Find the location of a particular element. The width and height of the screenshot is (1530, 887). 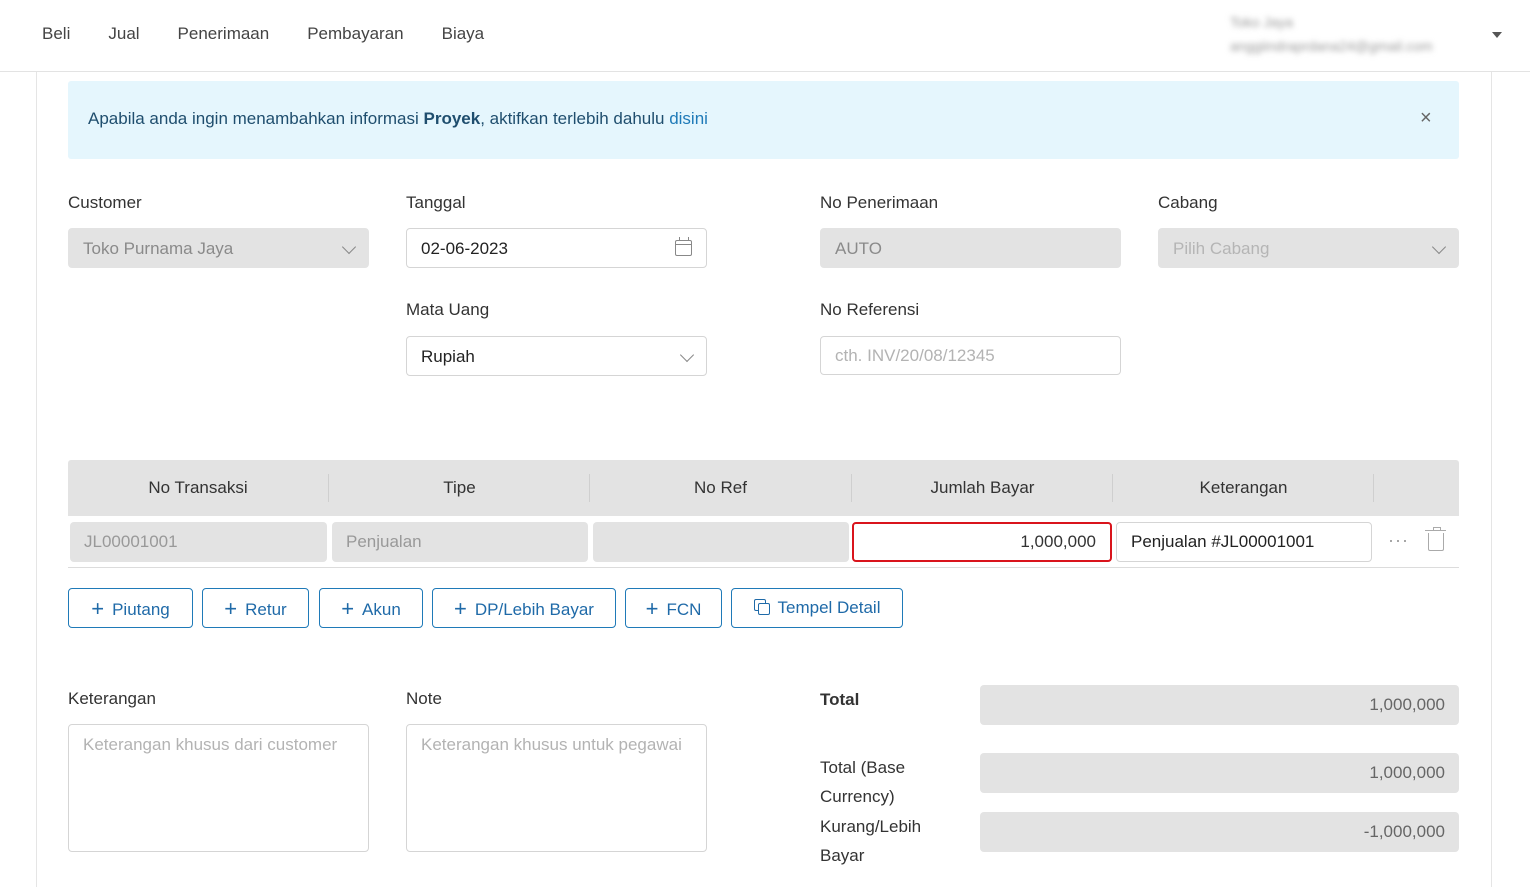

header-separator is located at coordinates (1373, 488).